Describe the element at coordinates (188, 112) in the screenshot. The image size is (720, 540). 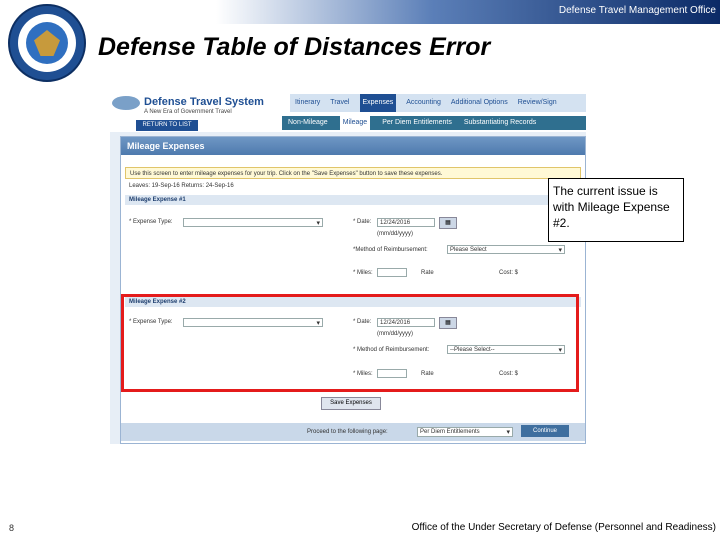
I see `dts-logo-subtitle: A New Era of Government Travel` at that location.